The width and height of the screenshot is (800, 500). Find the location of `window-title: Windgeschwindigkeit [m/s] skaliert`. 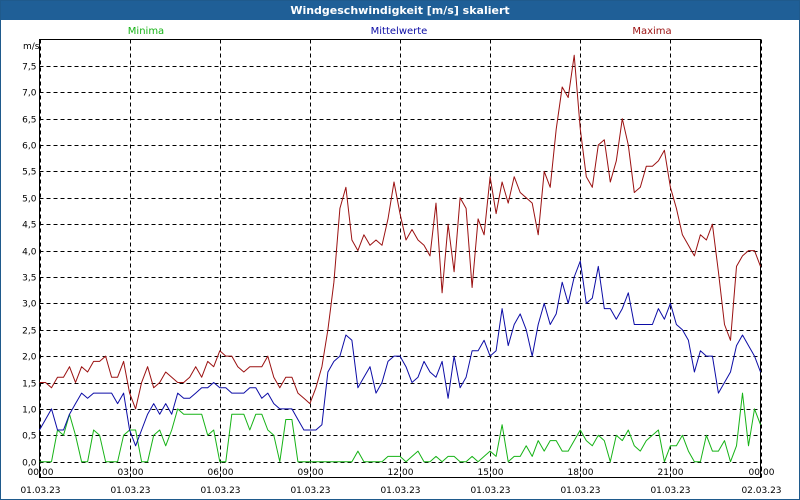

window-title: Windgeschwindigkeit [m/s] skaliert is located at coordinates (400, 10).